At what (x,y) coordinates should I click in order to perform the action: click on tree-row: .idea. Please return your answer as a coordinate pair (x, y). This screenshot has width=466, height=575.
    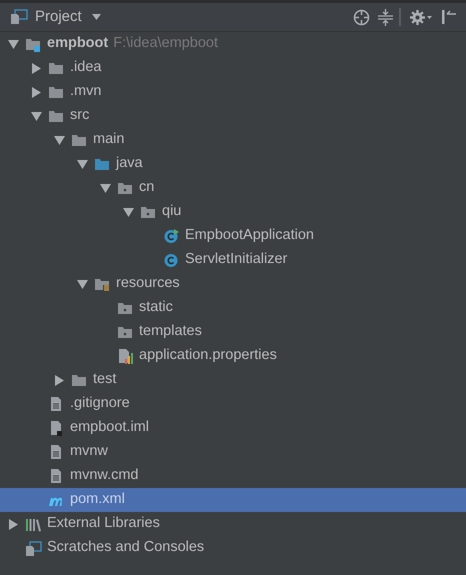
    Looking at the image, I should click on (233, 68).